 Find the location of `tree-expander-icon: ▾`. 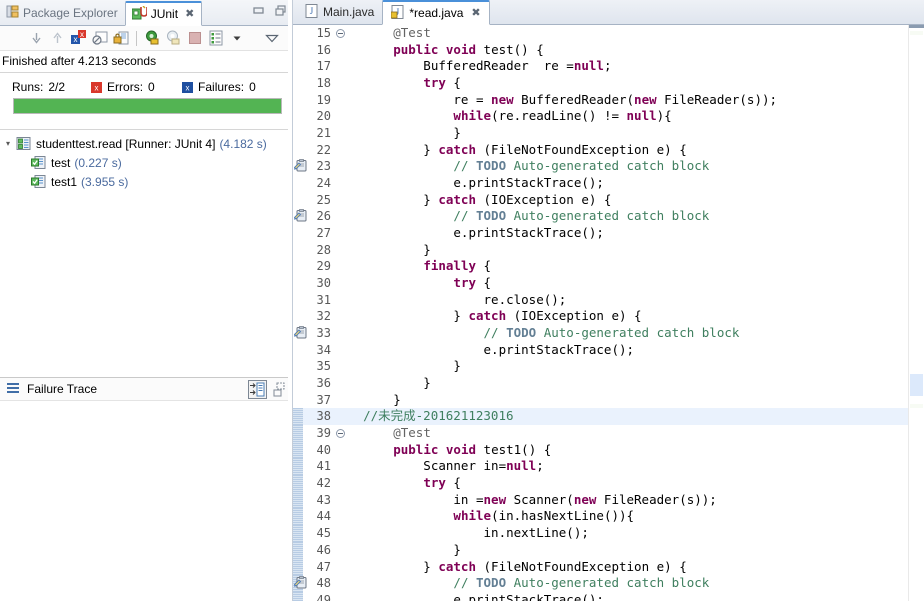

tree-expander-icon: ▾ is located at coordinates (8, 143).